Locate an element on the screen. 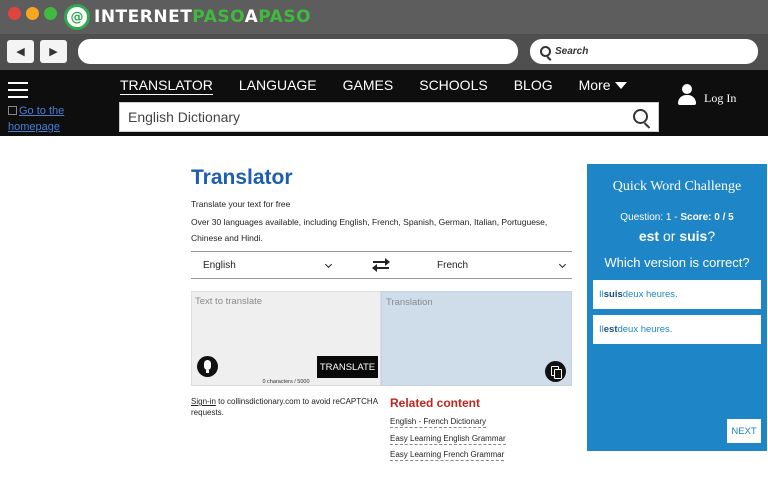 Image resolution: width=768 pixels, height=480 pixels. internetpasoapaso-logo: @ INTERNETPASOAPASO is located at coordinates (187, 17).